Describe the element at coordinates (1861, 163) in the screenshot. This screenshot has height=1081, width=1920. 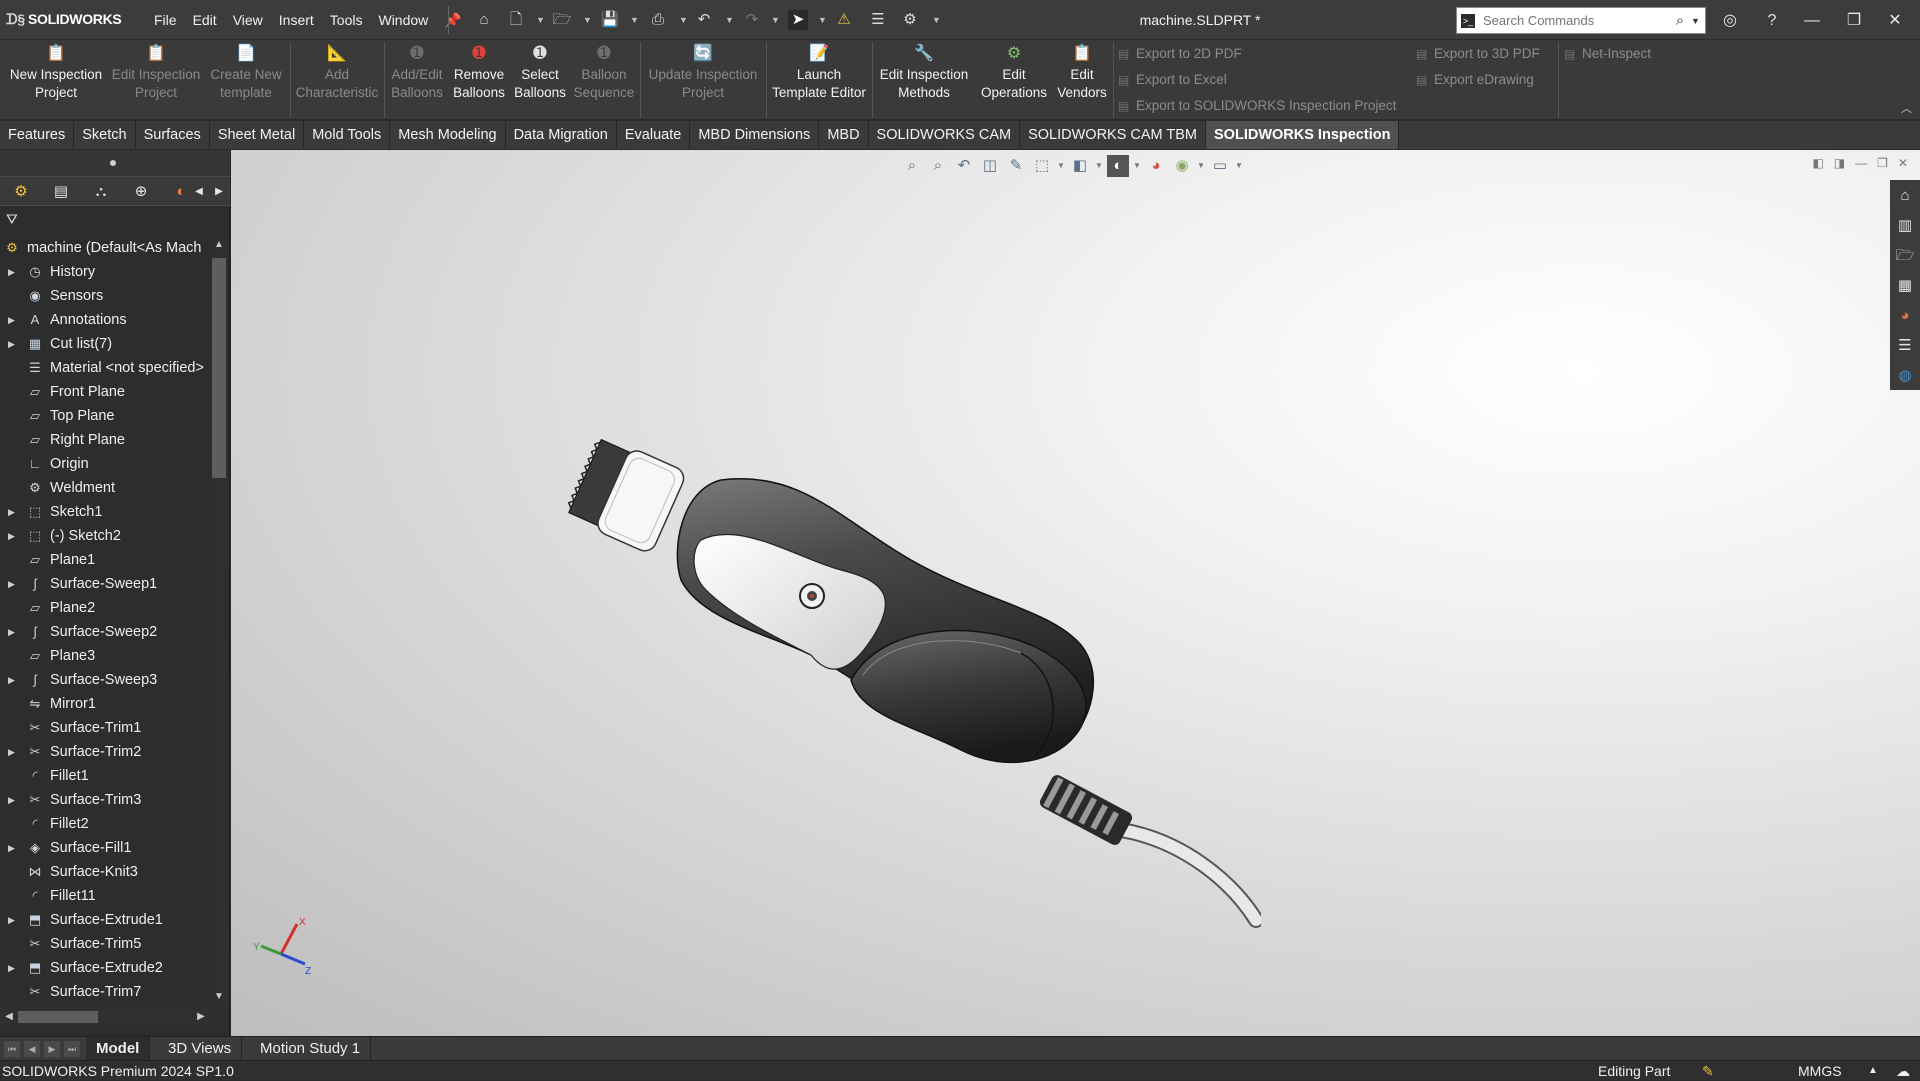
I see `doc-minimize-icon: —` at that location.